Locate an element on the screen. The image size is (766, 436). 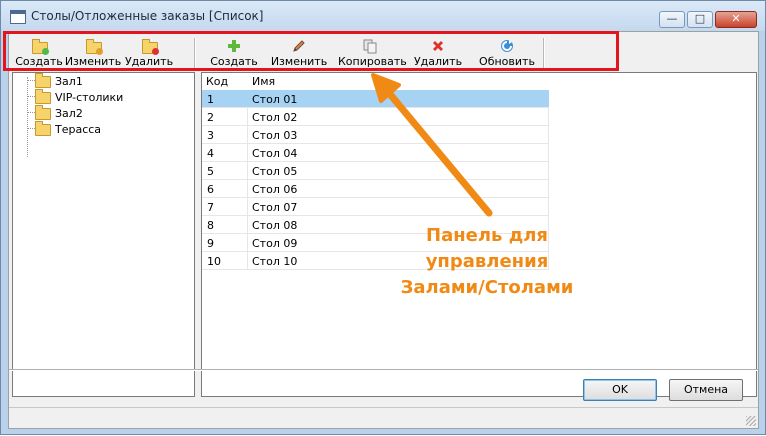
annotation-text: Панель для управления Залами/Столами is located at coordinates (487, 262).